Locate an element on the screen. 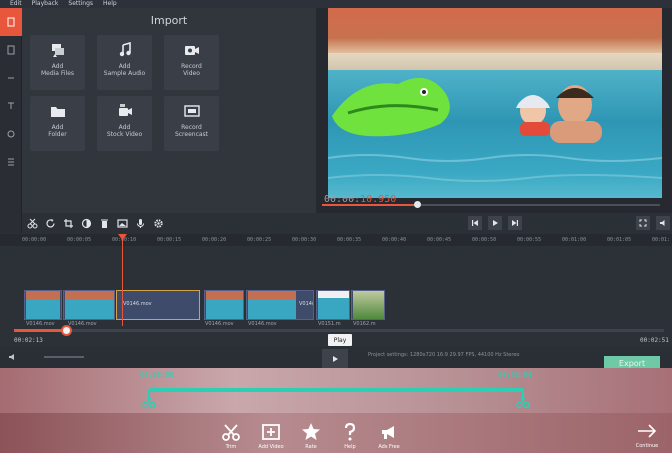 The width and height of the screenshot is (672, 453). left-sidebar is located at coordinates (11, 120).